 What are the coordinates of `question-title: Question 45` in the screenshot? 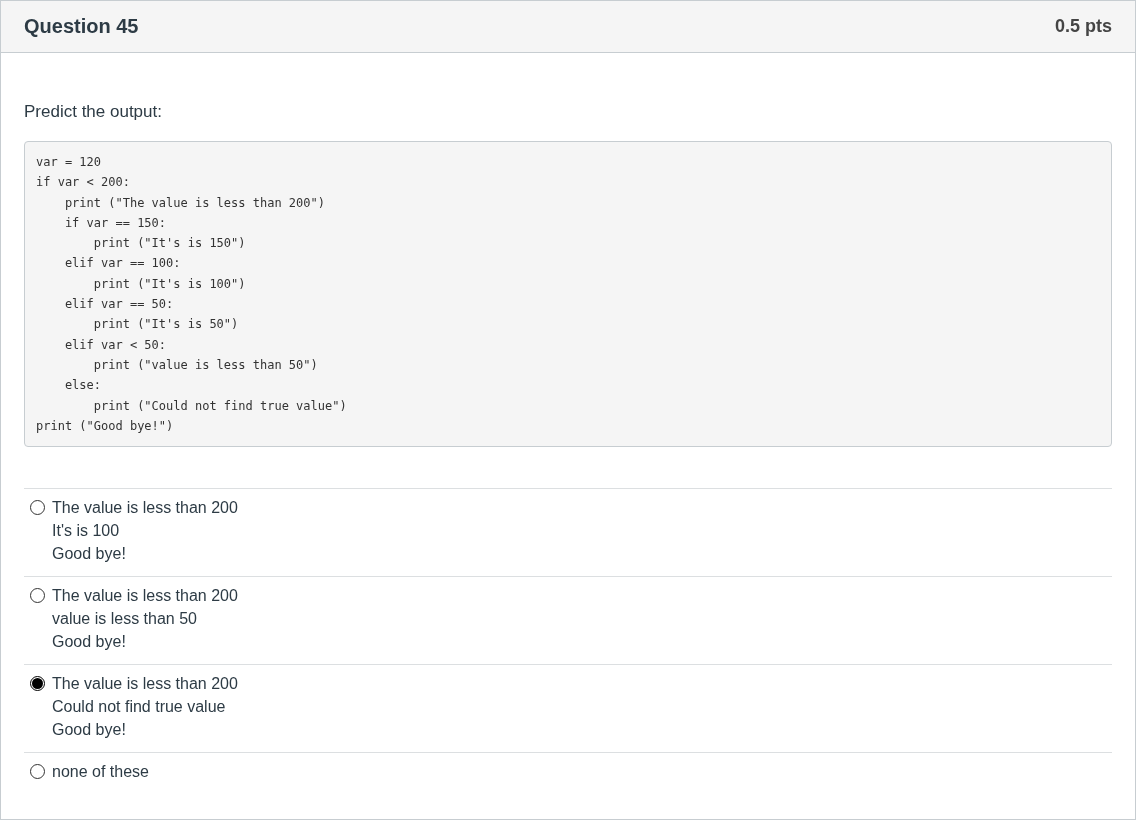 It's located at (81, 26).